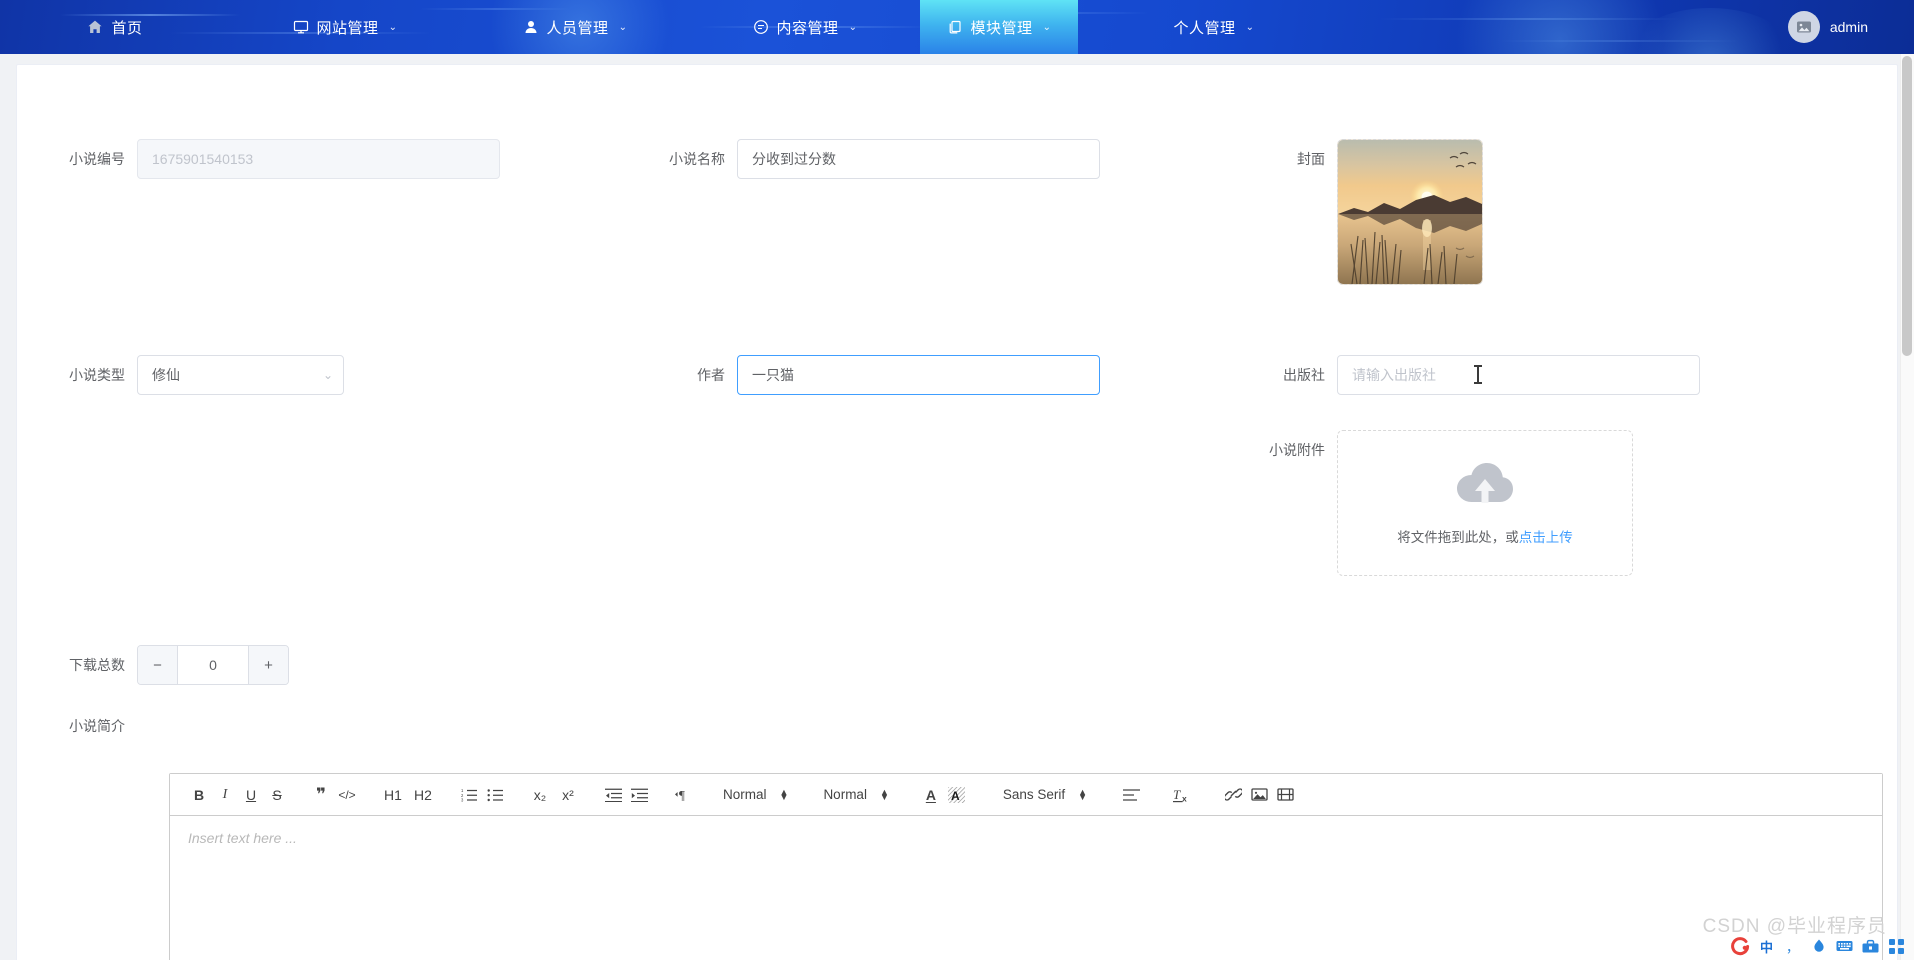 The image size is (1914, 960). I want to click on toolbar-group-colors: A A, so click(940, 795).